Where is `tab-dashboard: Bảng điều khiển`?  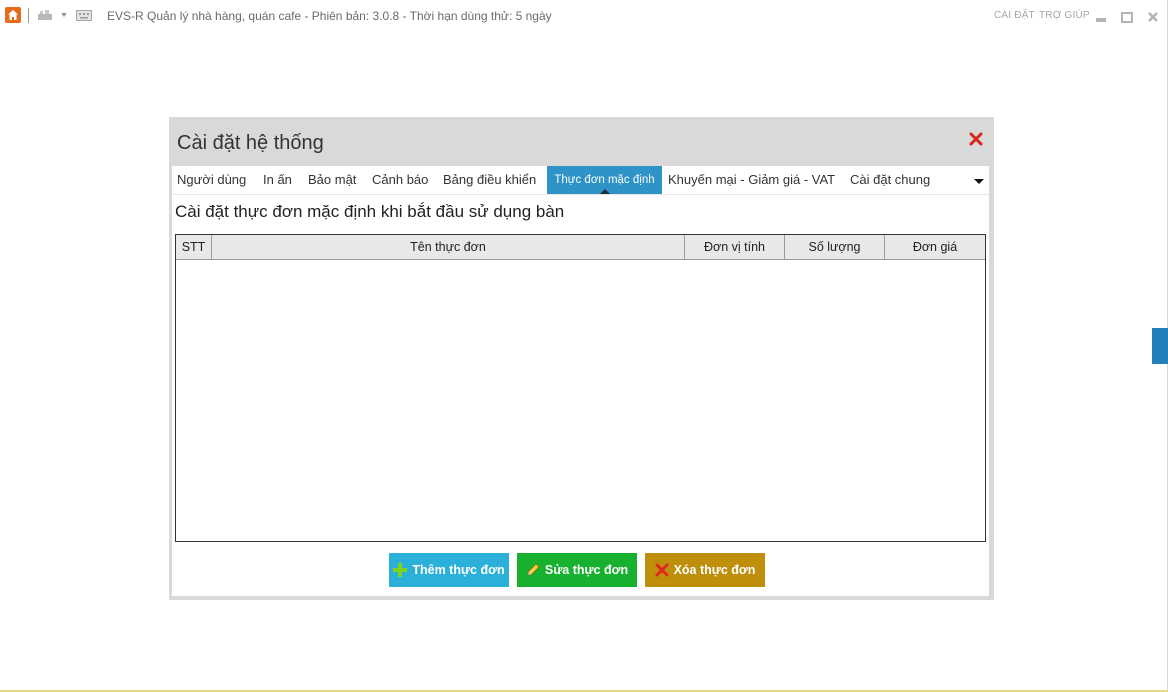 tab-dashboard: Bảng điều khiển is located at coordinates (489, 180).